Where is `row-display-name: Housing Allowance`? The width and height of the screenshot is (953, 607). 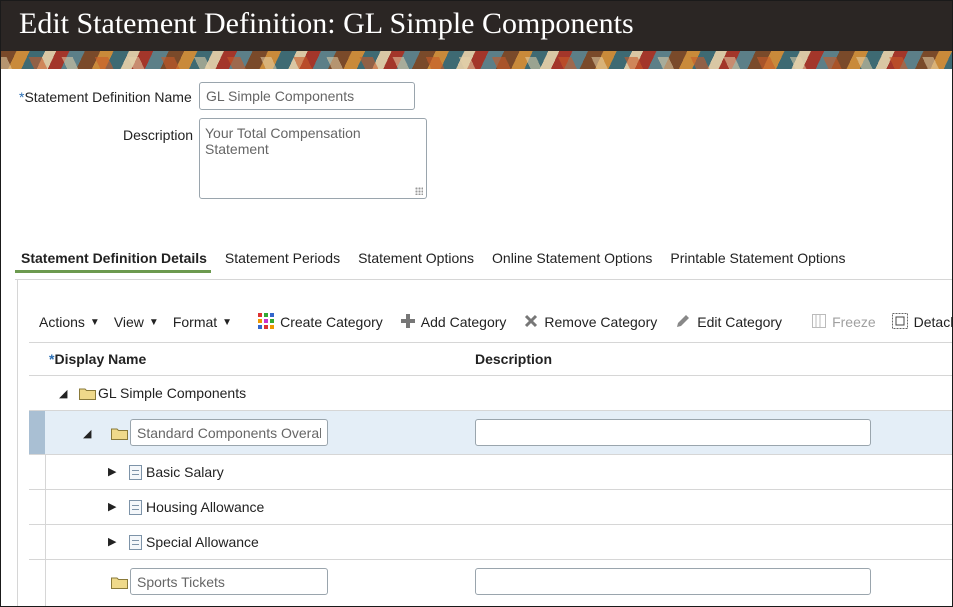
row-display-name: Housing Allowance is located at coordinates (205, 507).